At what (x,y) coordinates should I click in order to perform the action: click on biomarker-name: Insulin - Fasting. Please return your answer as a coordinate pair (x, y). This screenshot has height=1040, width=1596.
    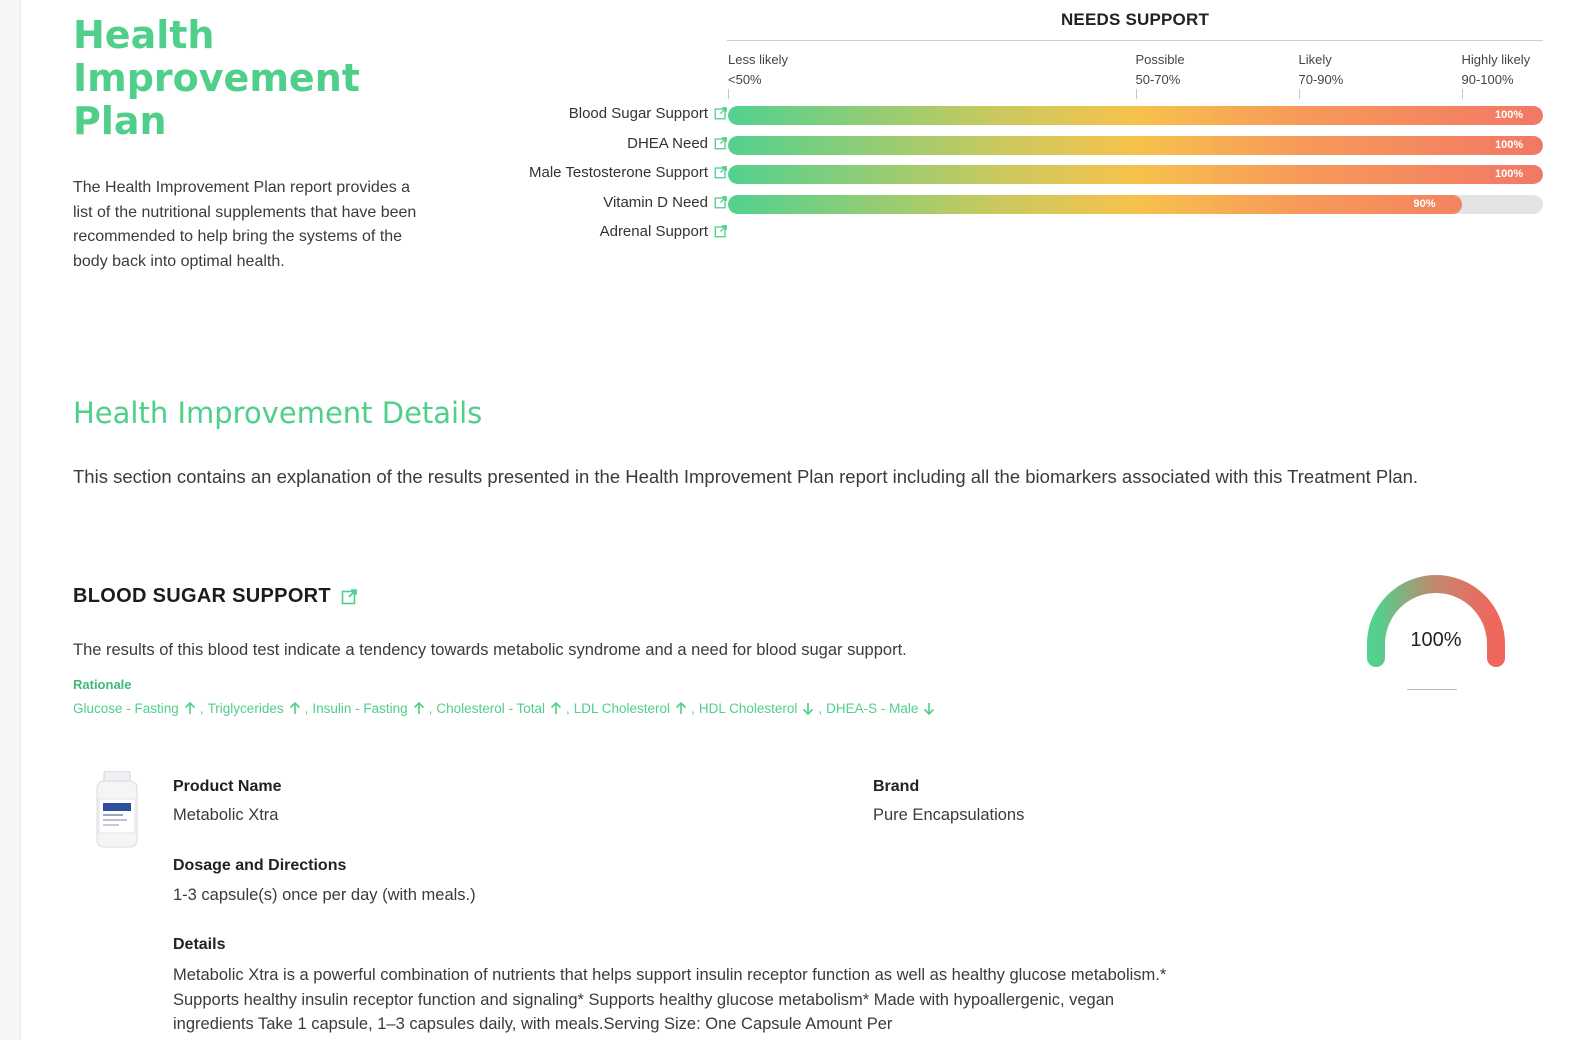
    Looking at the image, I should click on (360, 708).